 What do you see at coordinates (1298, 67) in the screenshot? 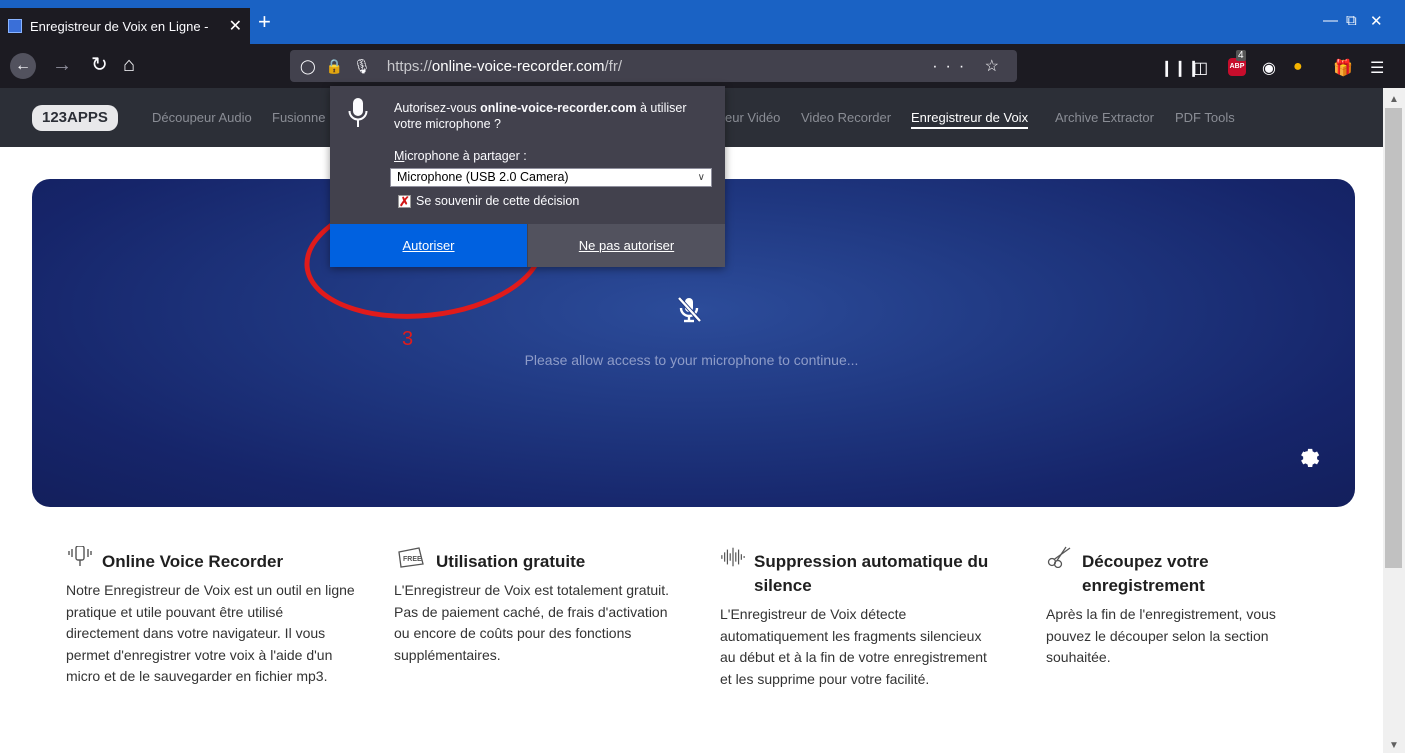
I see `extension-icon: ●` at bounding box center [1298, 67].